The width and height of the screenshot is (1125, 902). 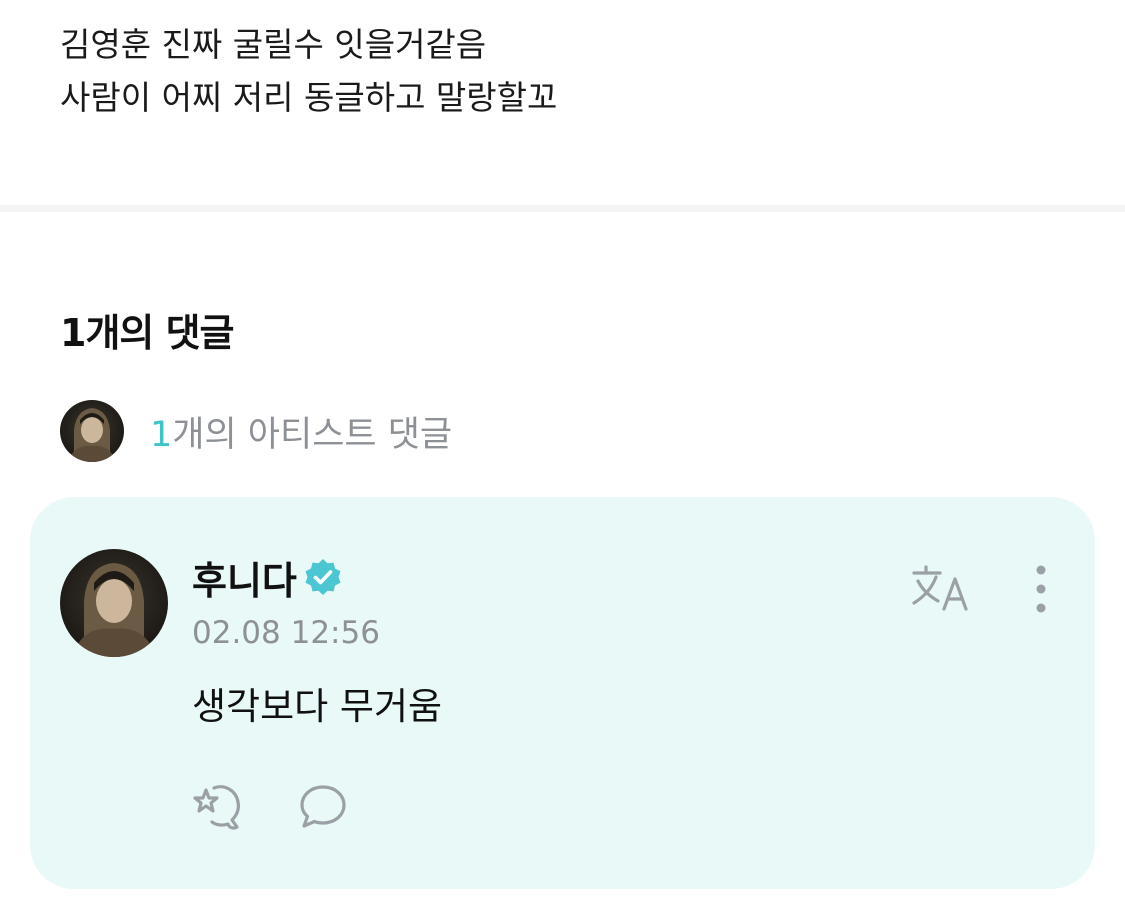 I want to click on comment-author-avatar, so click(x=114, y=603).